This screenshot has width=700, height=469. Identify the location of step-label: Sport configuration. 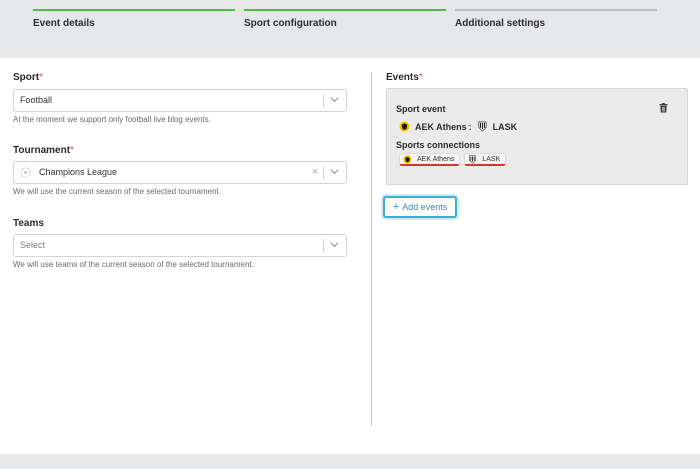
(290, 23).